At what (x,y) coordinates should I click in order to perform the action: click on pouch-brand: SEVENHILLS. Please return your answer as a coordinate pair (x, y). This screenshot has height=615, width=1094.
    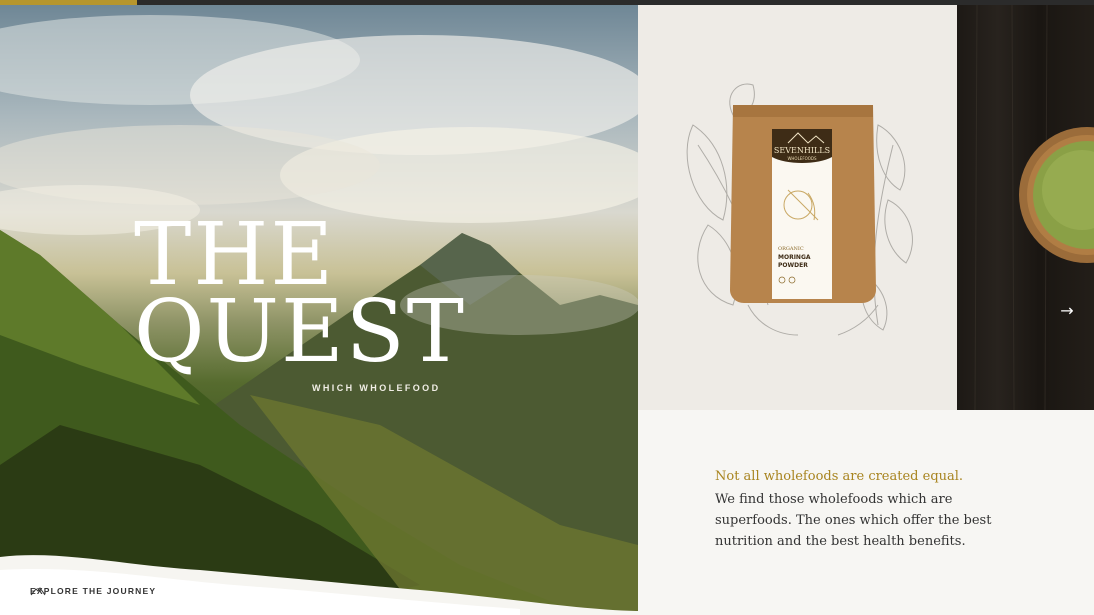
    Looking at the image, I should click on (802, 150).